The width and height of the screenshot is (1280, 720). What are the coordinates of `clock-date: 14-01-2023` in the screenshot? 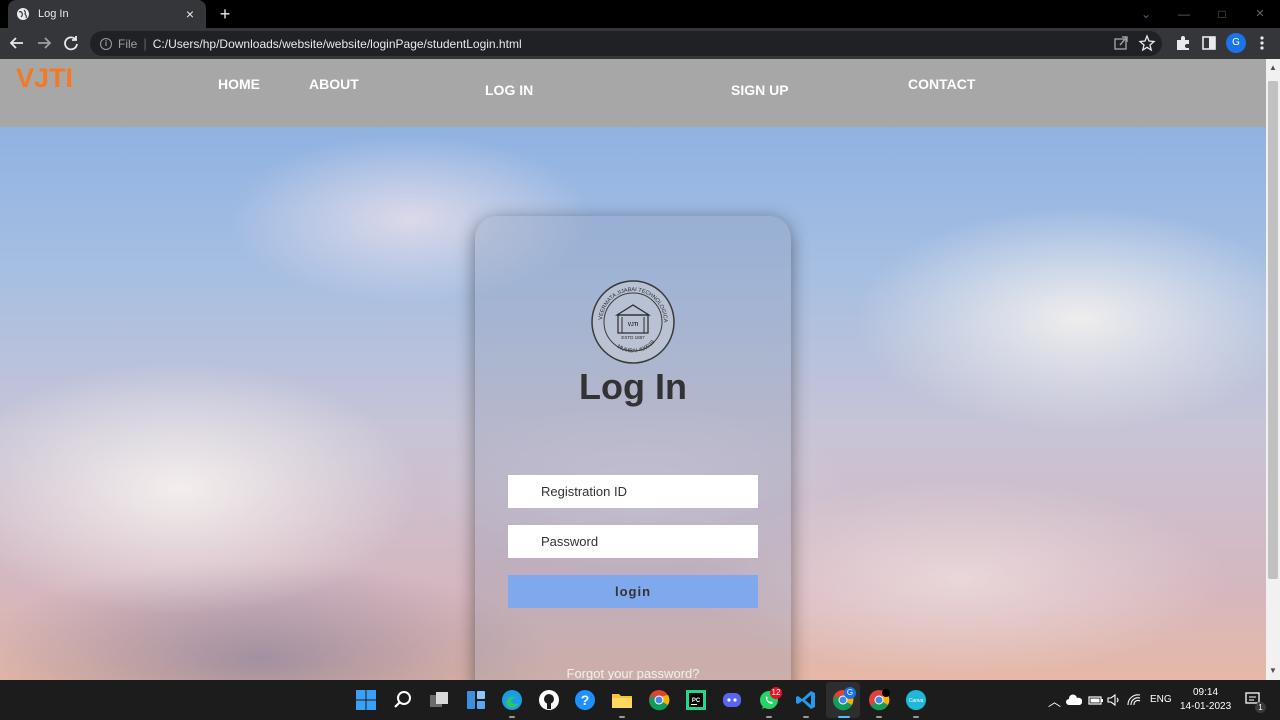 It's located at (1205, 706).